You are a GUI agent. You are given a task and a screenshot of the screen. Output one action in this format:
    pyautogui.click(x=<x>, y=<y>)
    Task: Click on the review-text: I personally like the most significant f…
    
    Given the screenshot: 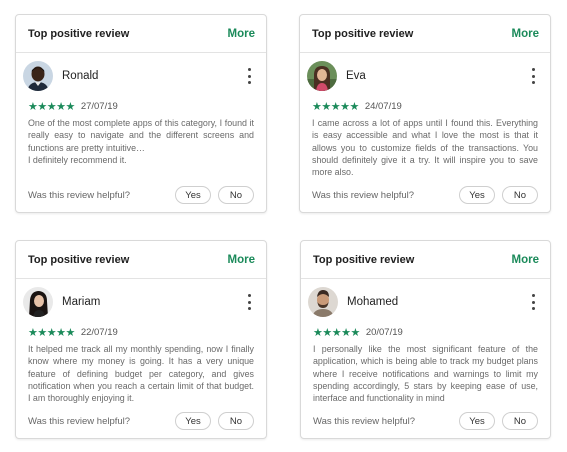 What is the action you would take?
    pyautogui.click(x=425, y=374)
    